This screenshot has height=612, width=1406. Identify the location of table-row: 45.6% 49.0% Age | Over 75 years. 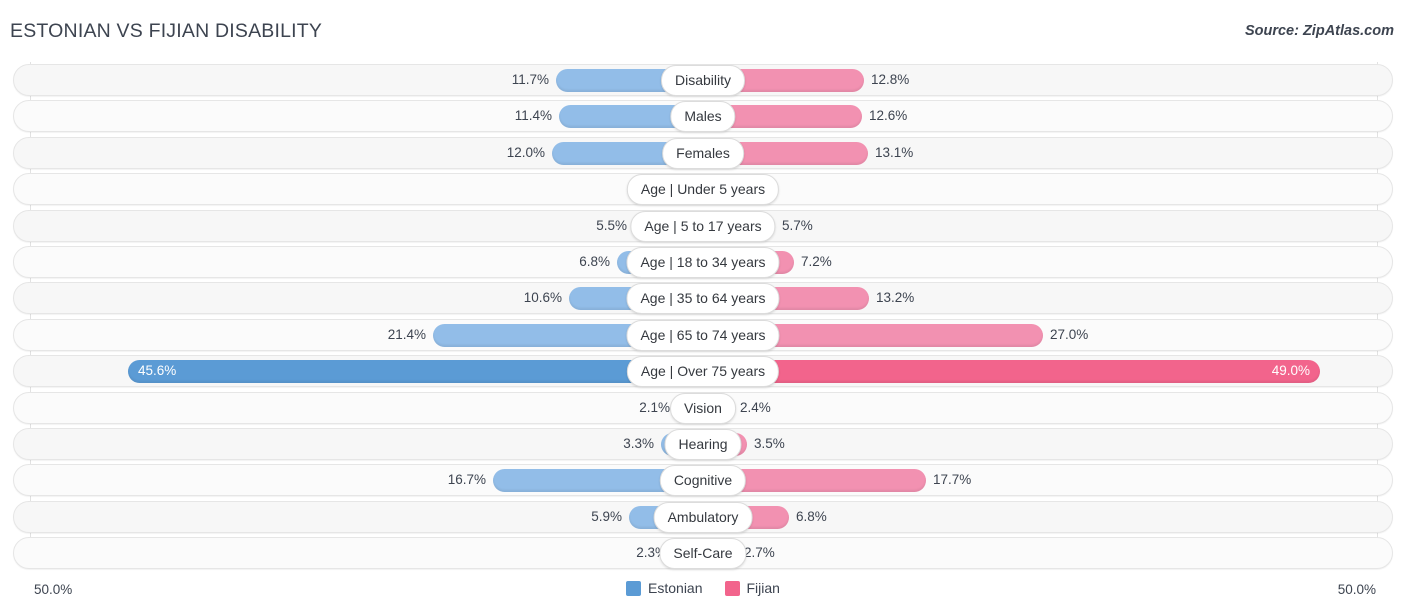
(703, 371).